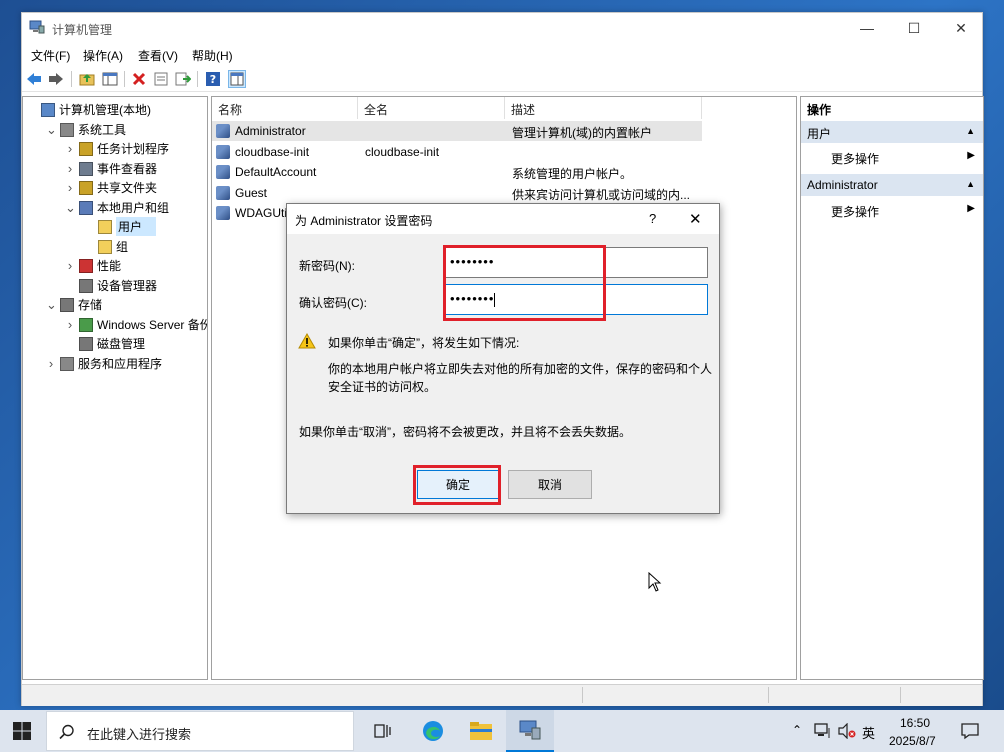  What do you see at coordinates (161, 79) in the screenshot?
I see `properties-icon` at bounding box center [161, 79].